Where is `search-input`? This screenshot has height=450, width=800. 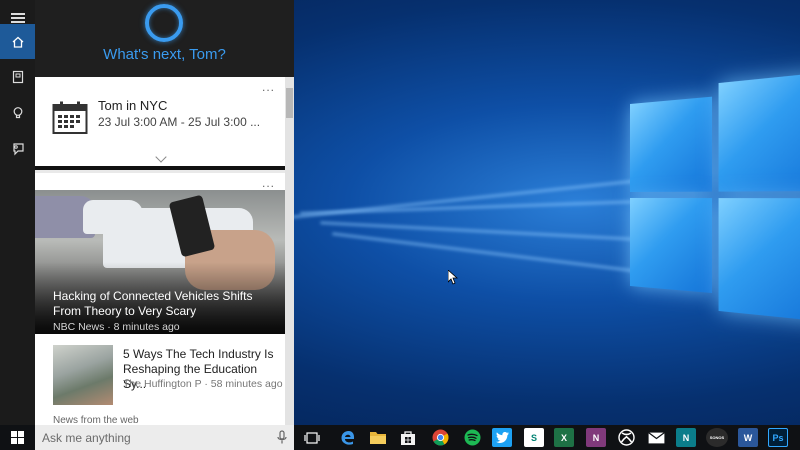
search-input is located at coordinates (152, 437).